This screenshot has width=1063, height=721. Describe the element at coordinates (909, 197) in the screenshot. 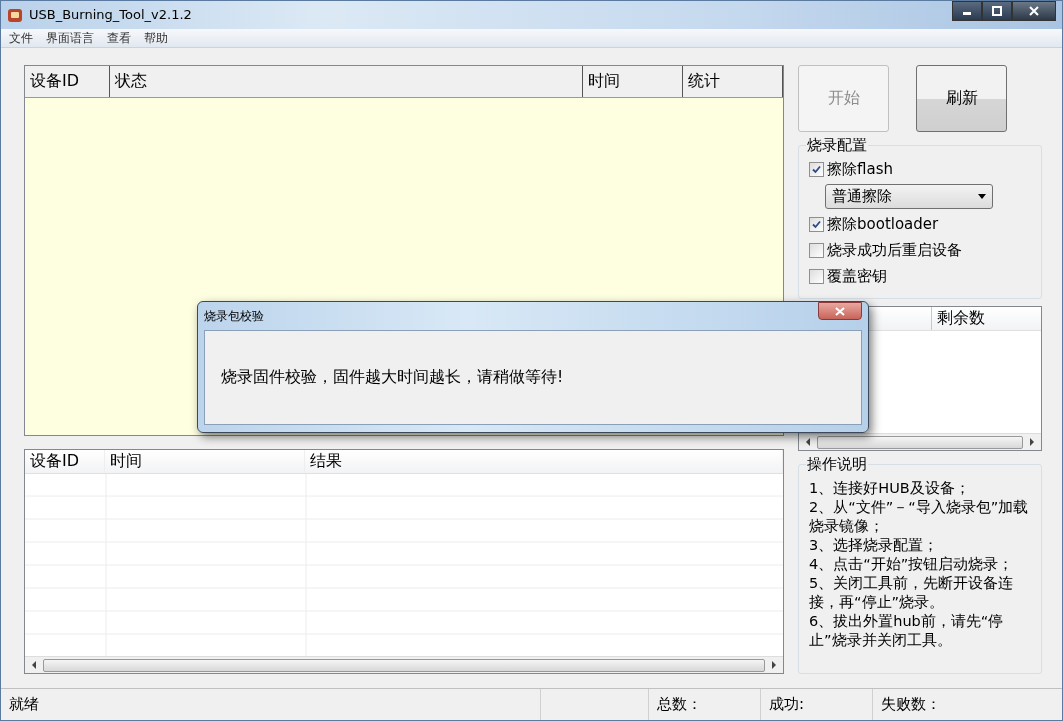

I see `erase-mode-dropdown: 普通擦除` at that location.